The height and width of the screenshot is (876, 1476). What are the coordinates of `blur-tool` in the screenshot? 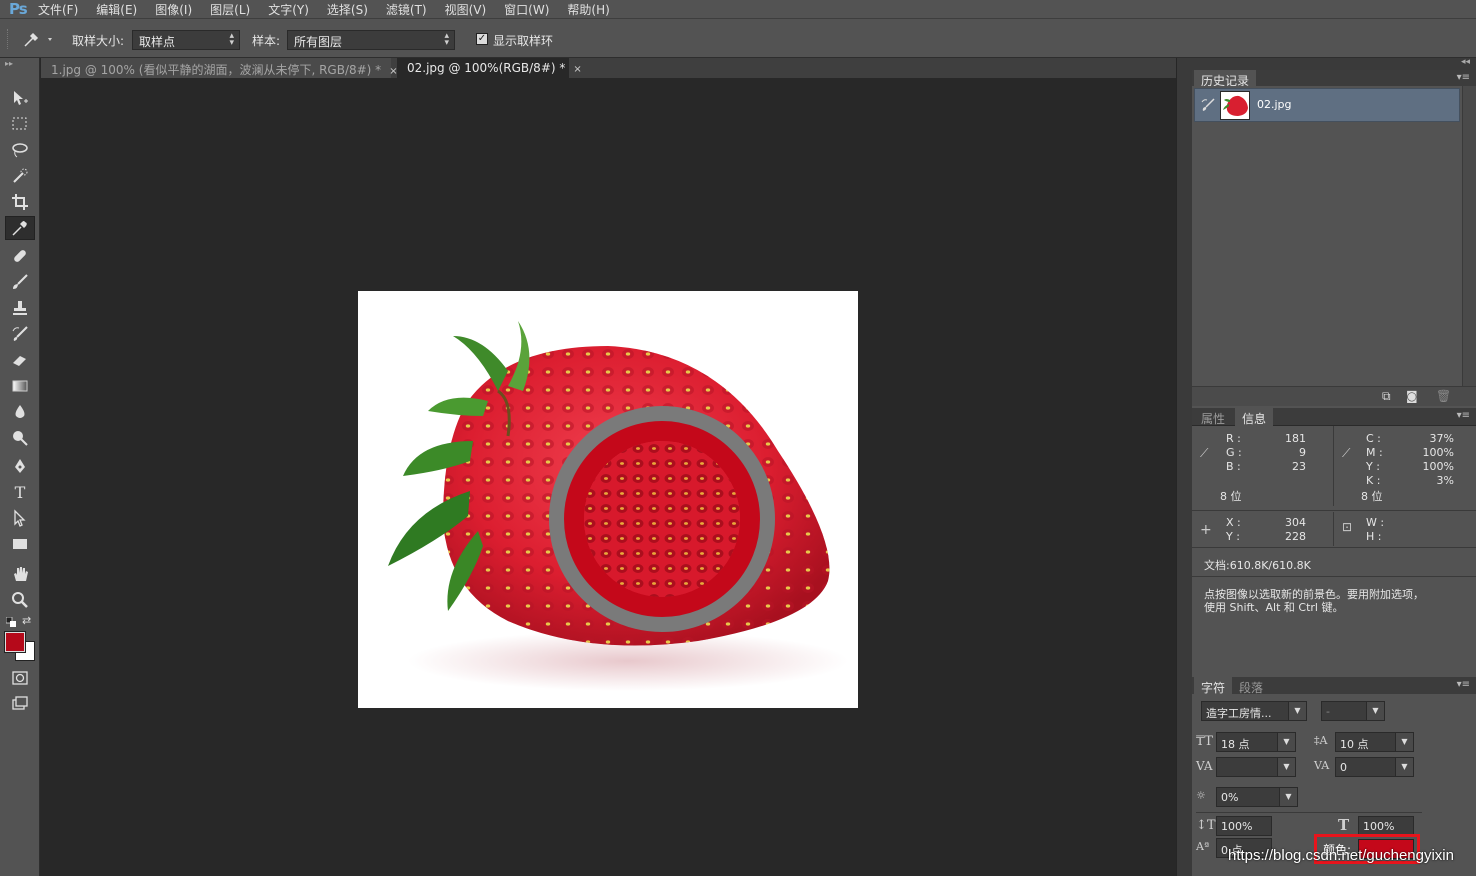 It's located at (20, 412).